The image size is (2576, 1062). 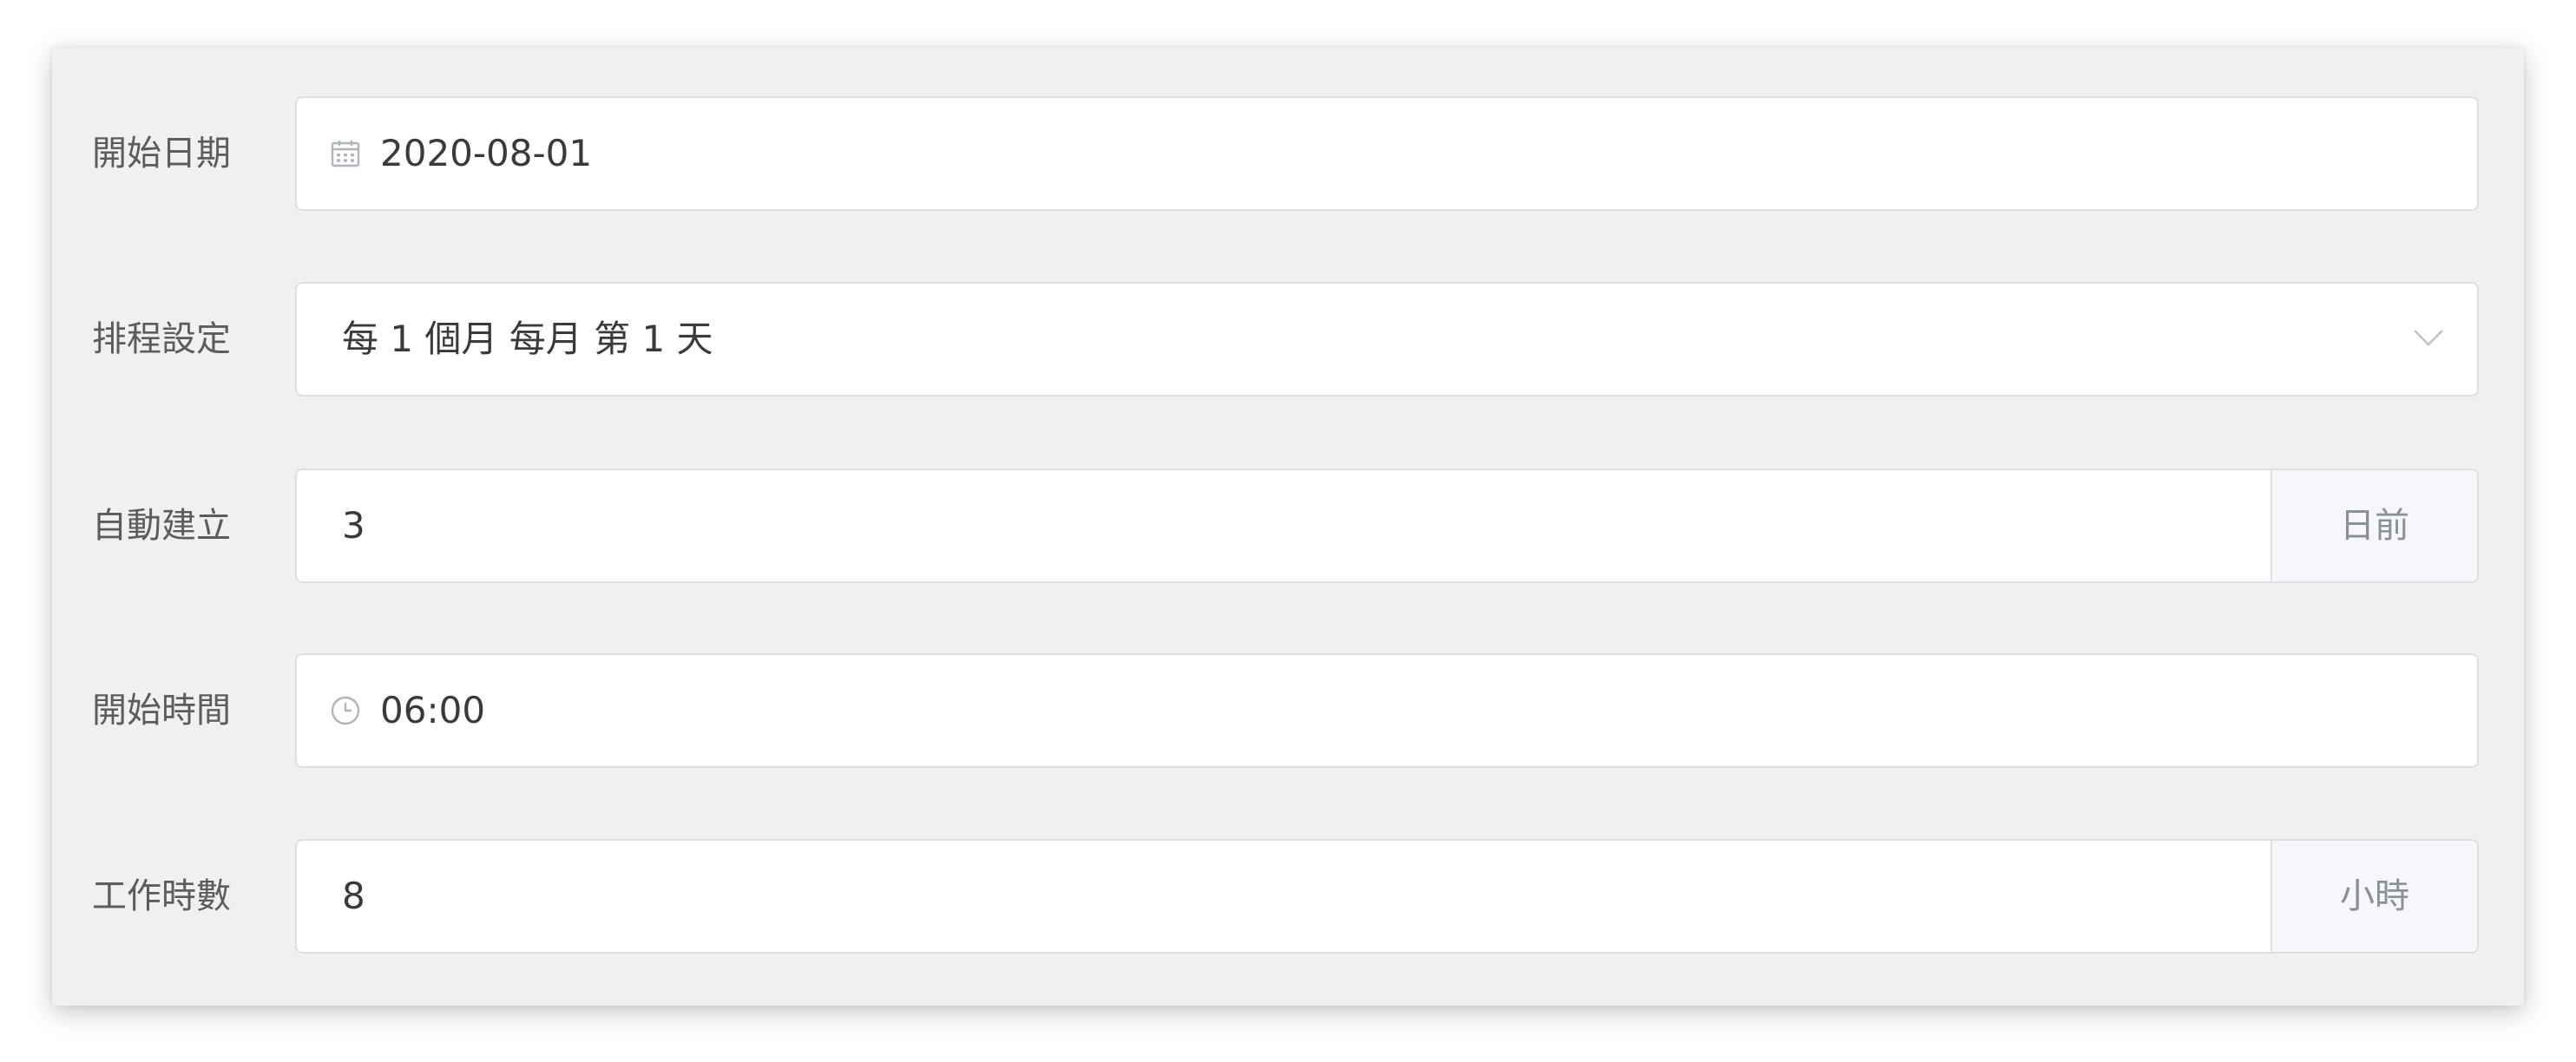 What do you see at coordinates (2373, 896) in the screenshot?
I see `work-hours-unit: 小時` at bounding box center [2373, 896].